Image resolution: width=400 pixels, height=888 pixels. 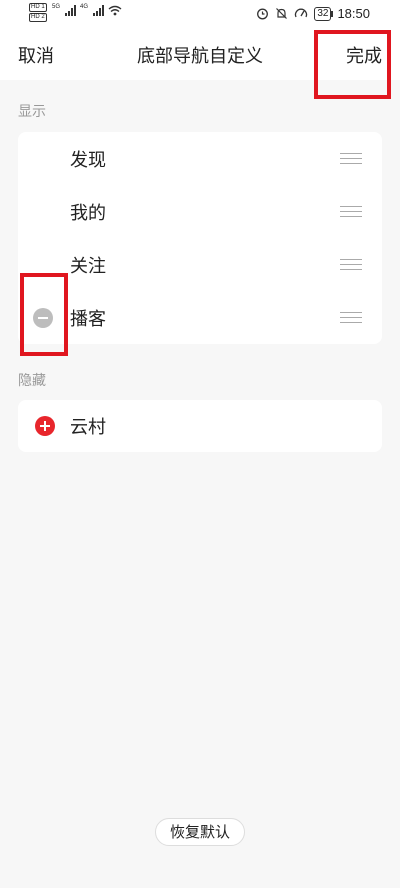 I want to click on list-item: 我的, so click(x=200, y=211).